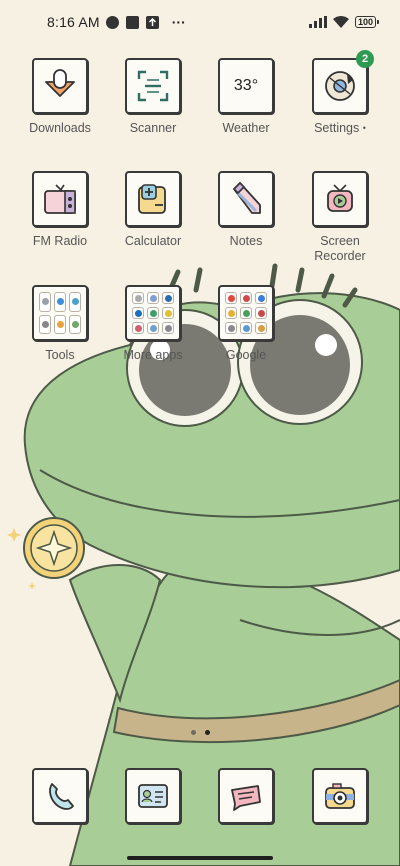  I want to click on screen-recorder-icon, so click(340, 199).